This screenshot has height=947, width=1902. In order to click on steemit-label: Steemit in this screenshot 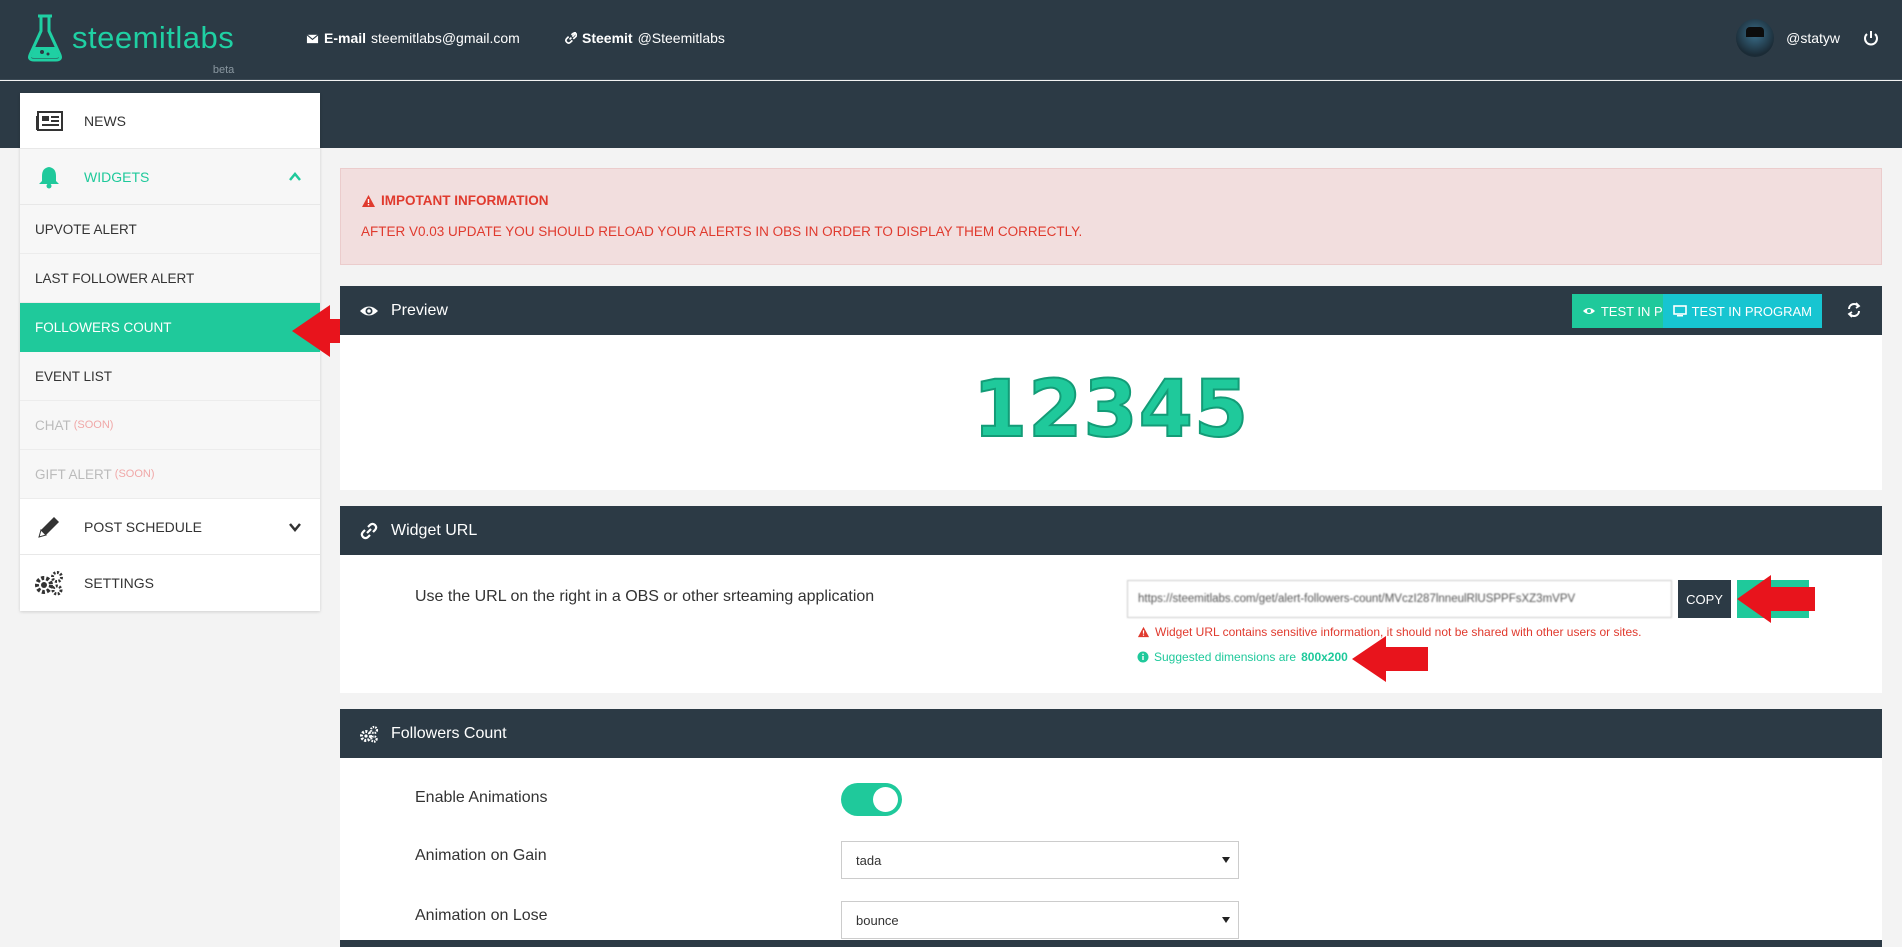, I will do `click(607, 38)`.